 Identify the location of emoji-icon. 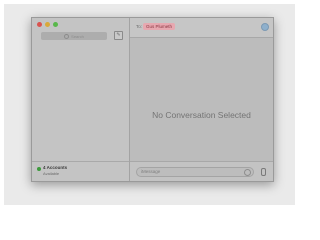
(247, 172).